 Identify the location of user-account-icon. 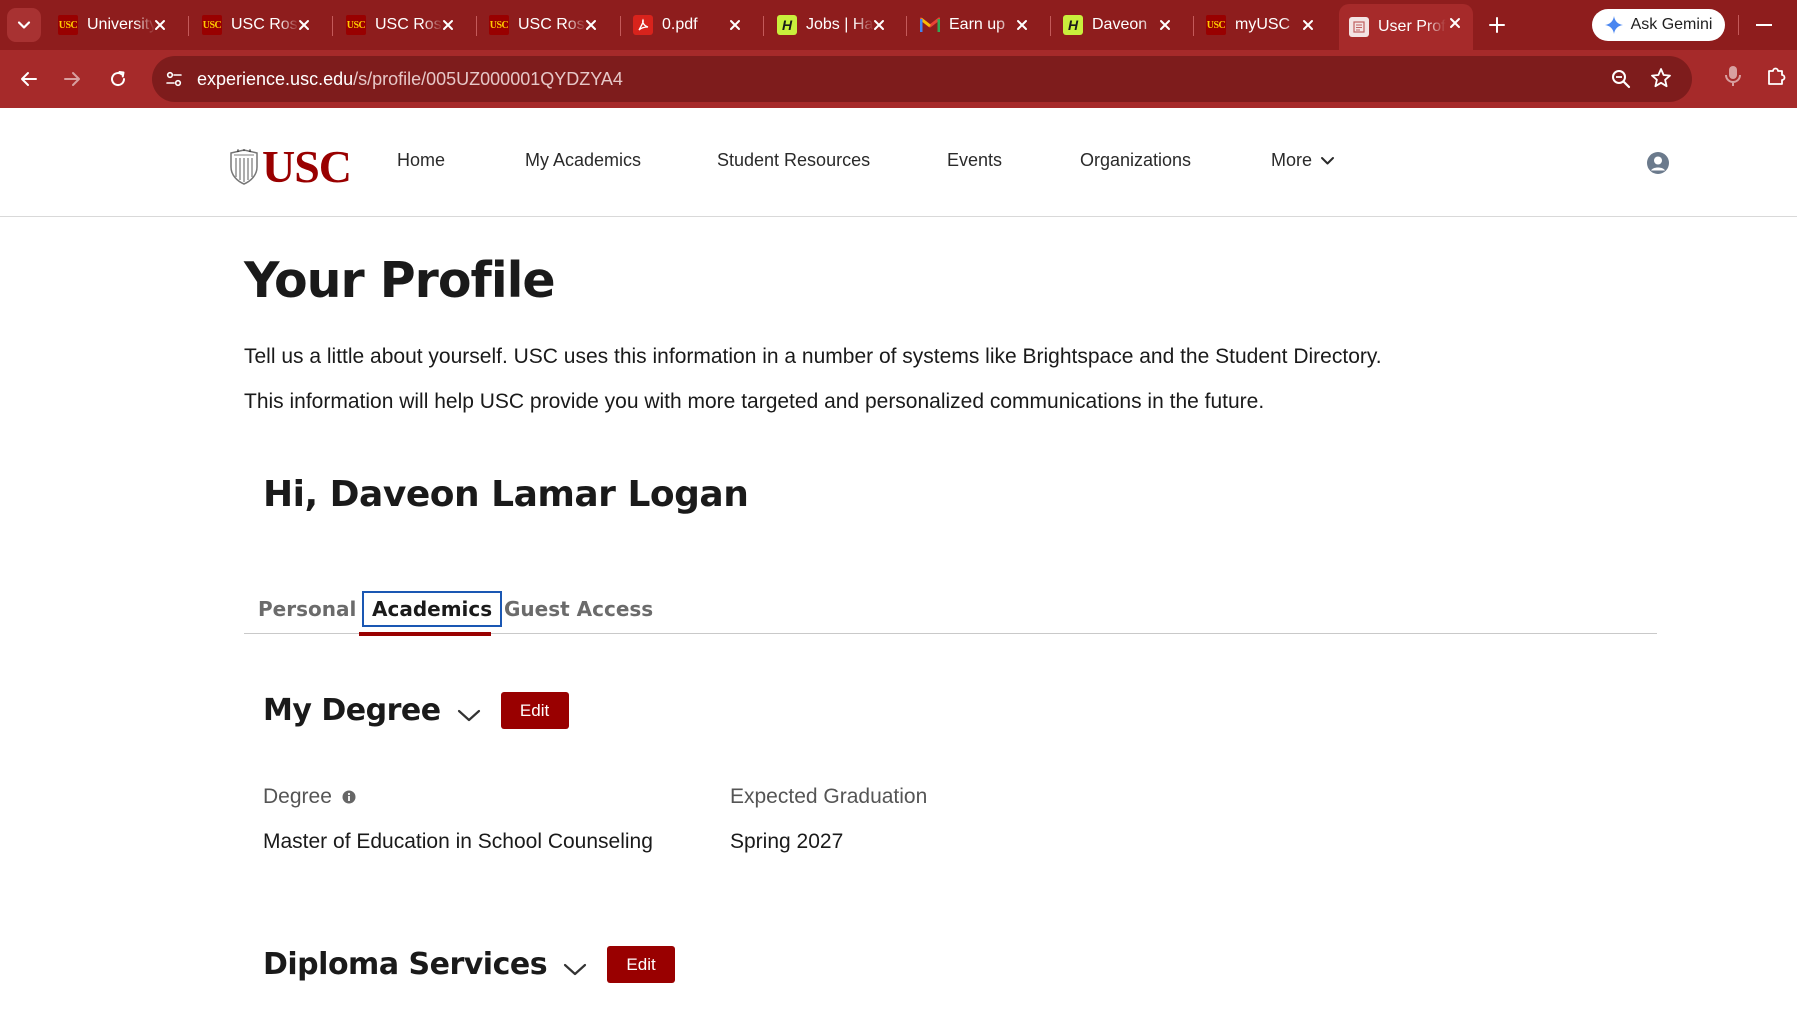
(1658, 163).